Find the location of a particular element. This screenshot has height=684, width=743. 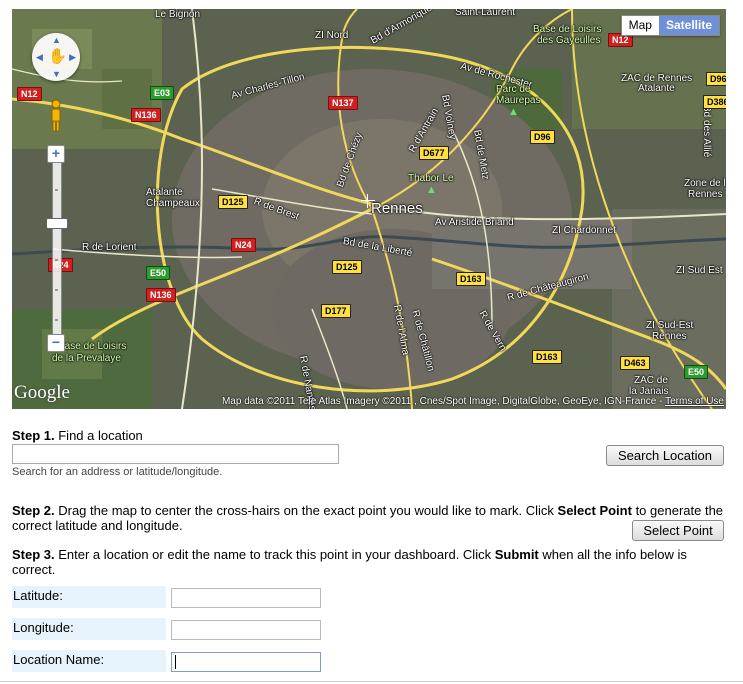

pan-down-icon: ▼ is located at coordinates (56, 74).